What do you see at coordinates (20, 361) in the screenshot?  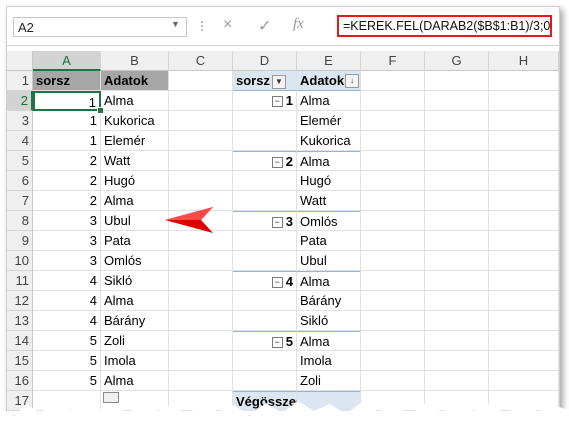 I see `row-header-15: 15` at bounding box center [20, 361].